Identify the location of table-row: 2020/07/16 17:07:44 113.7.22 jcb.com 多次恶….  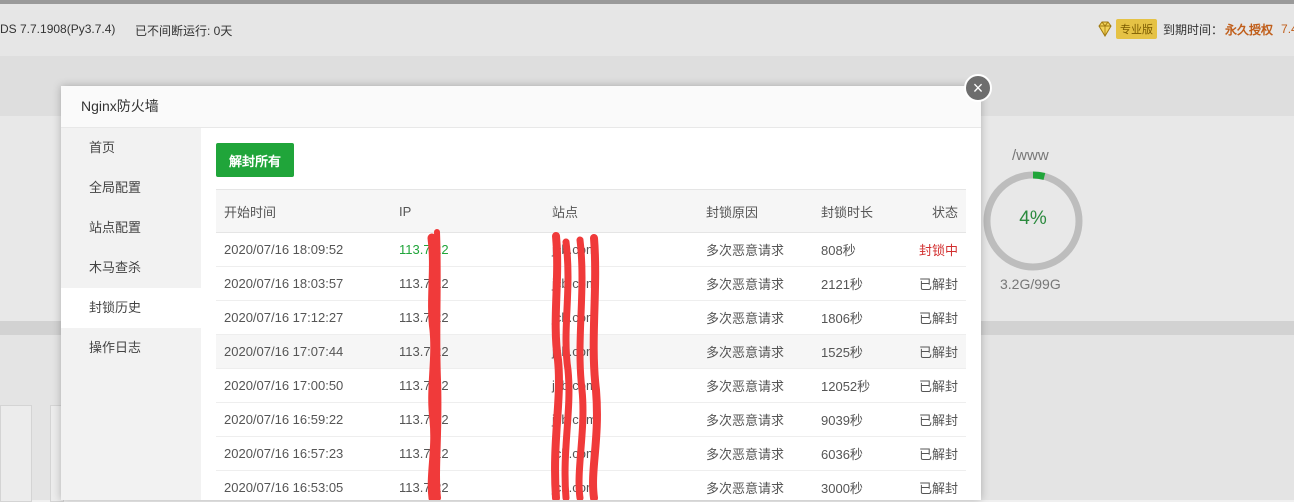
(591, 351).